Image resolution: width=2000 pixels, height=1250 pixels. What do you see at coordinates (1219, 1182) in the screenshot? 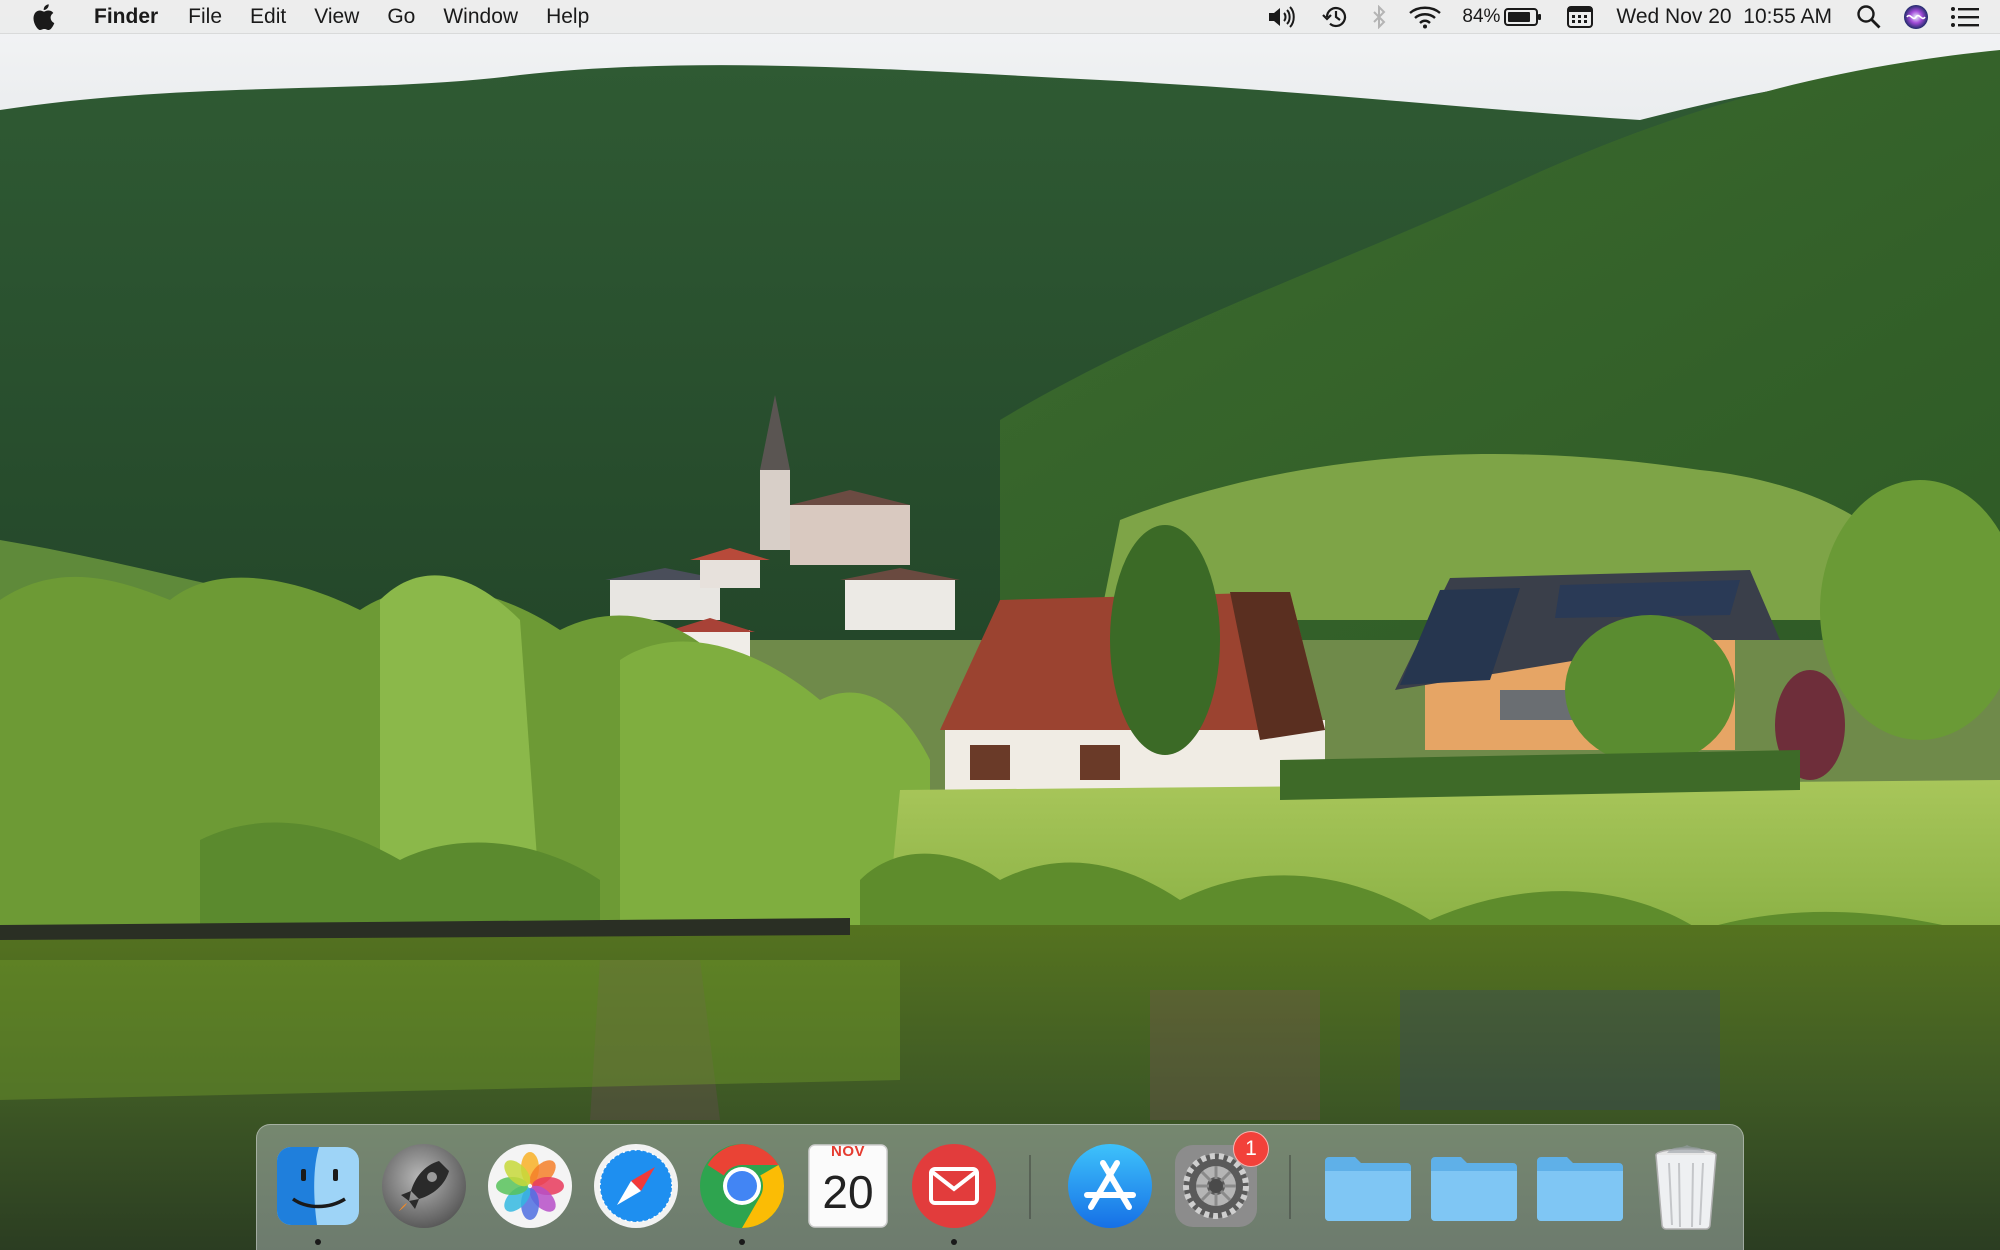
I see `dock-system-preferences: 1` at bounding box center [1219, 1182].